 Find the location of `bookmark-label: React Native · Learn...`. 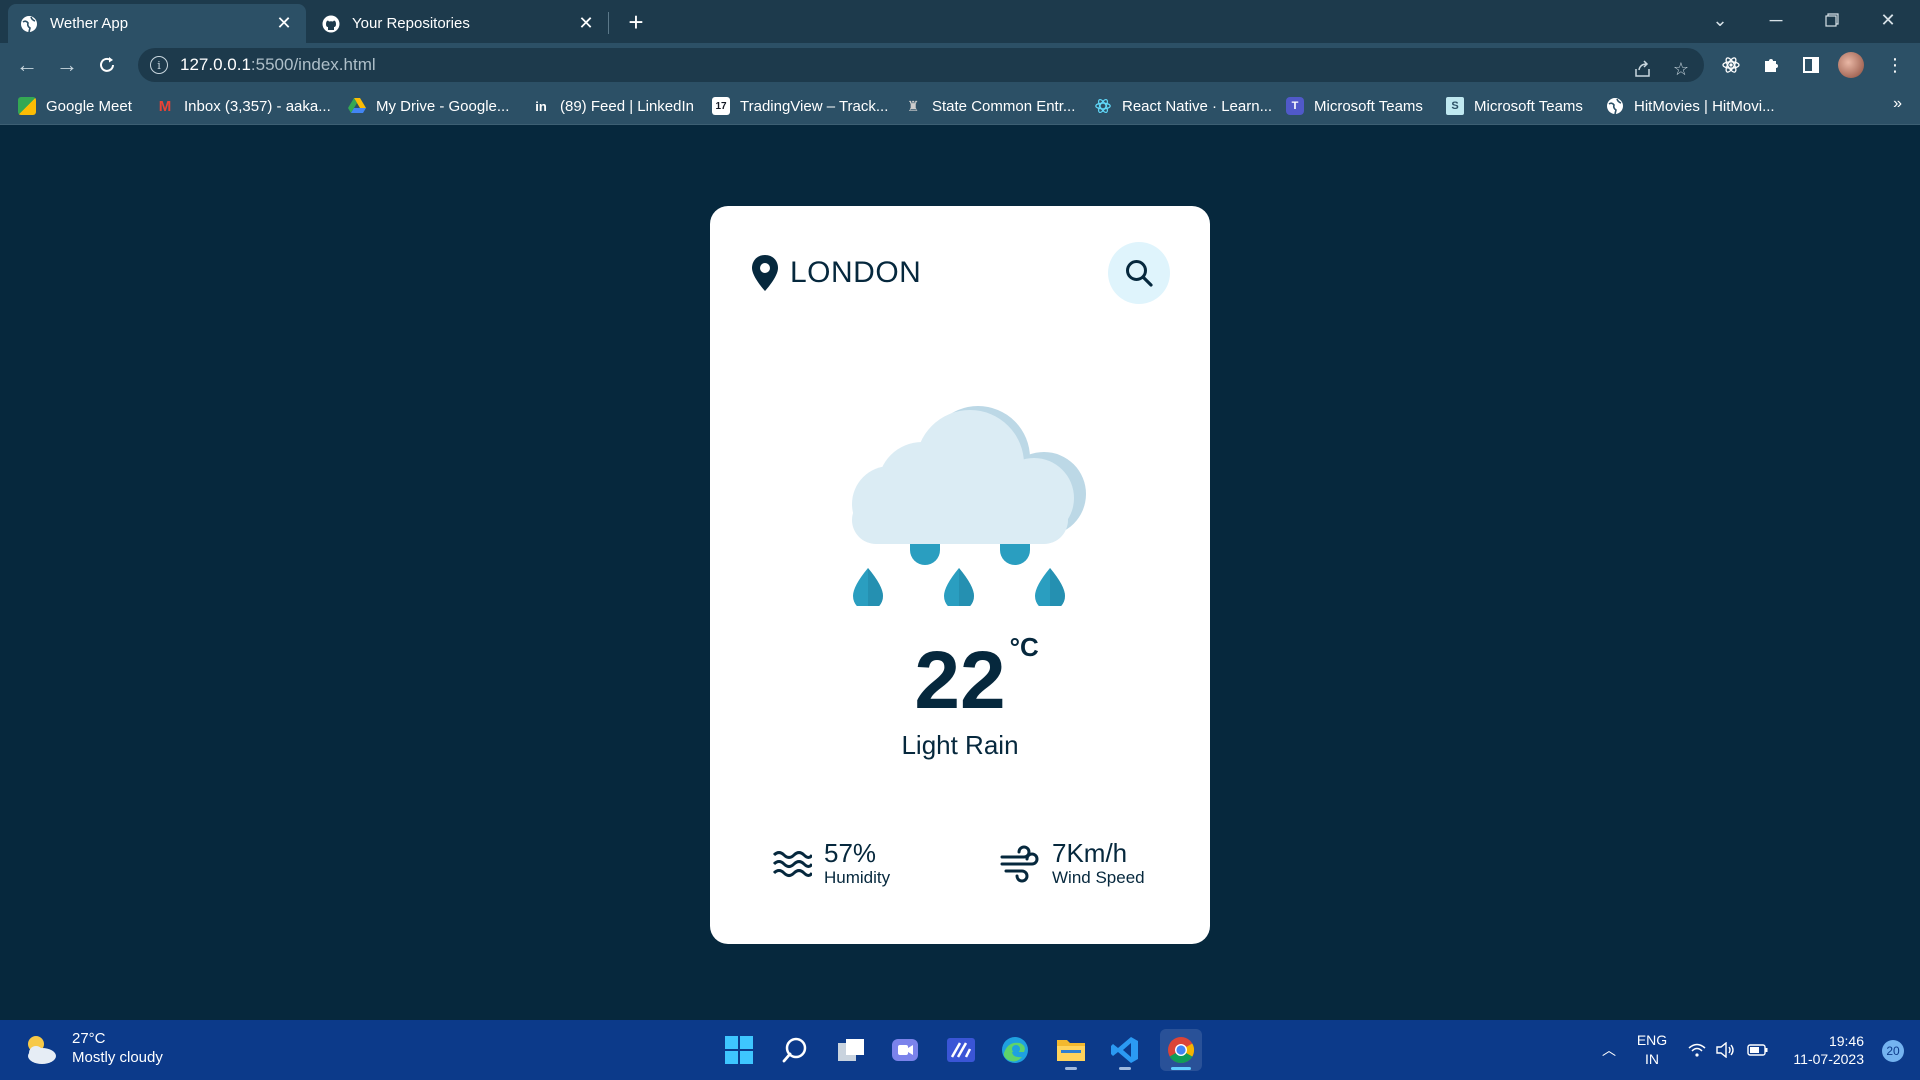

bookmark-label: React Native · Learn... is located at coordinates (1197, 106).